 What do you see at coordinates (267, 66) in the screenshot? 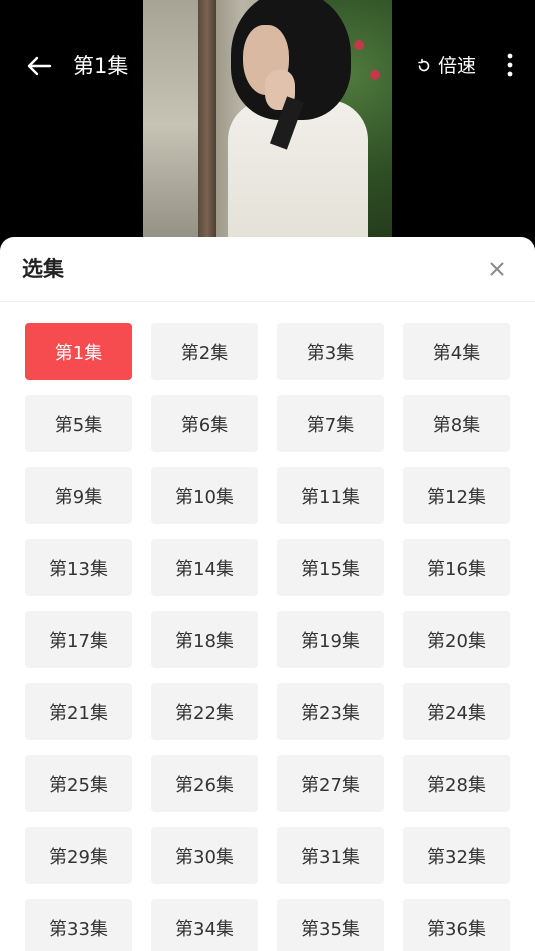
I see `player-topbar: 第1集 倍速` at bounding box center [267, 66].